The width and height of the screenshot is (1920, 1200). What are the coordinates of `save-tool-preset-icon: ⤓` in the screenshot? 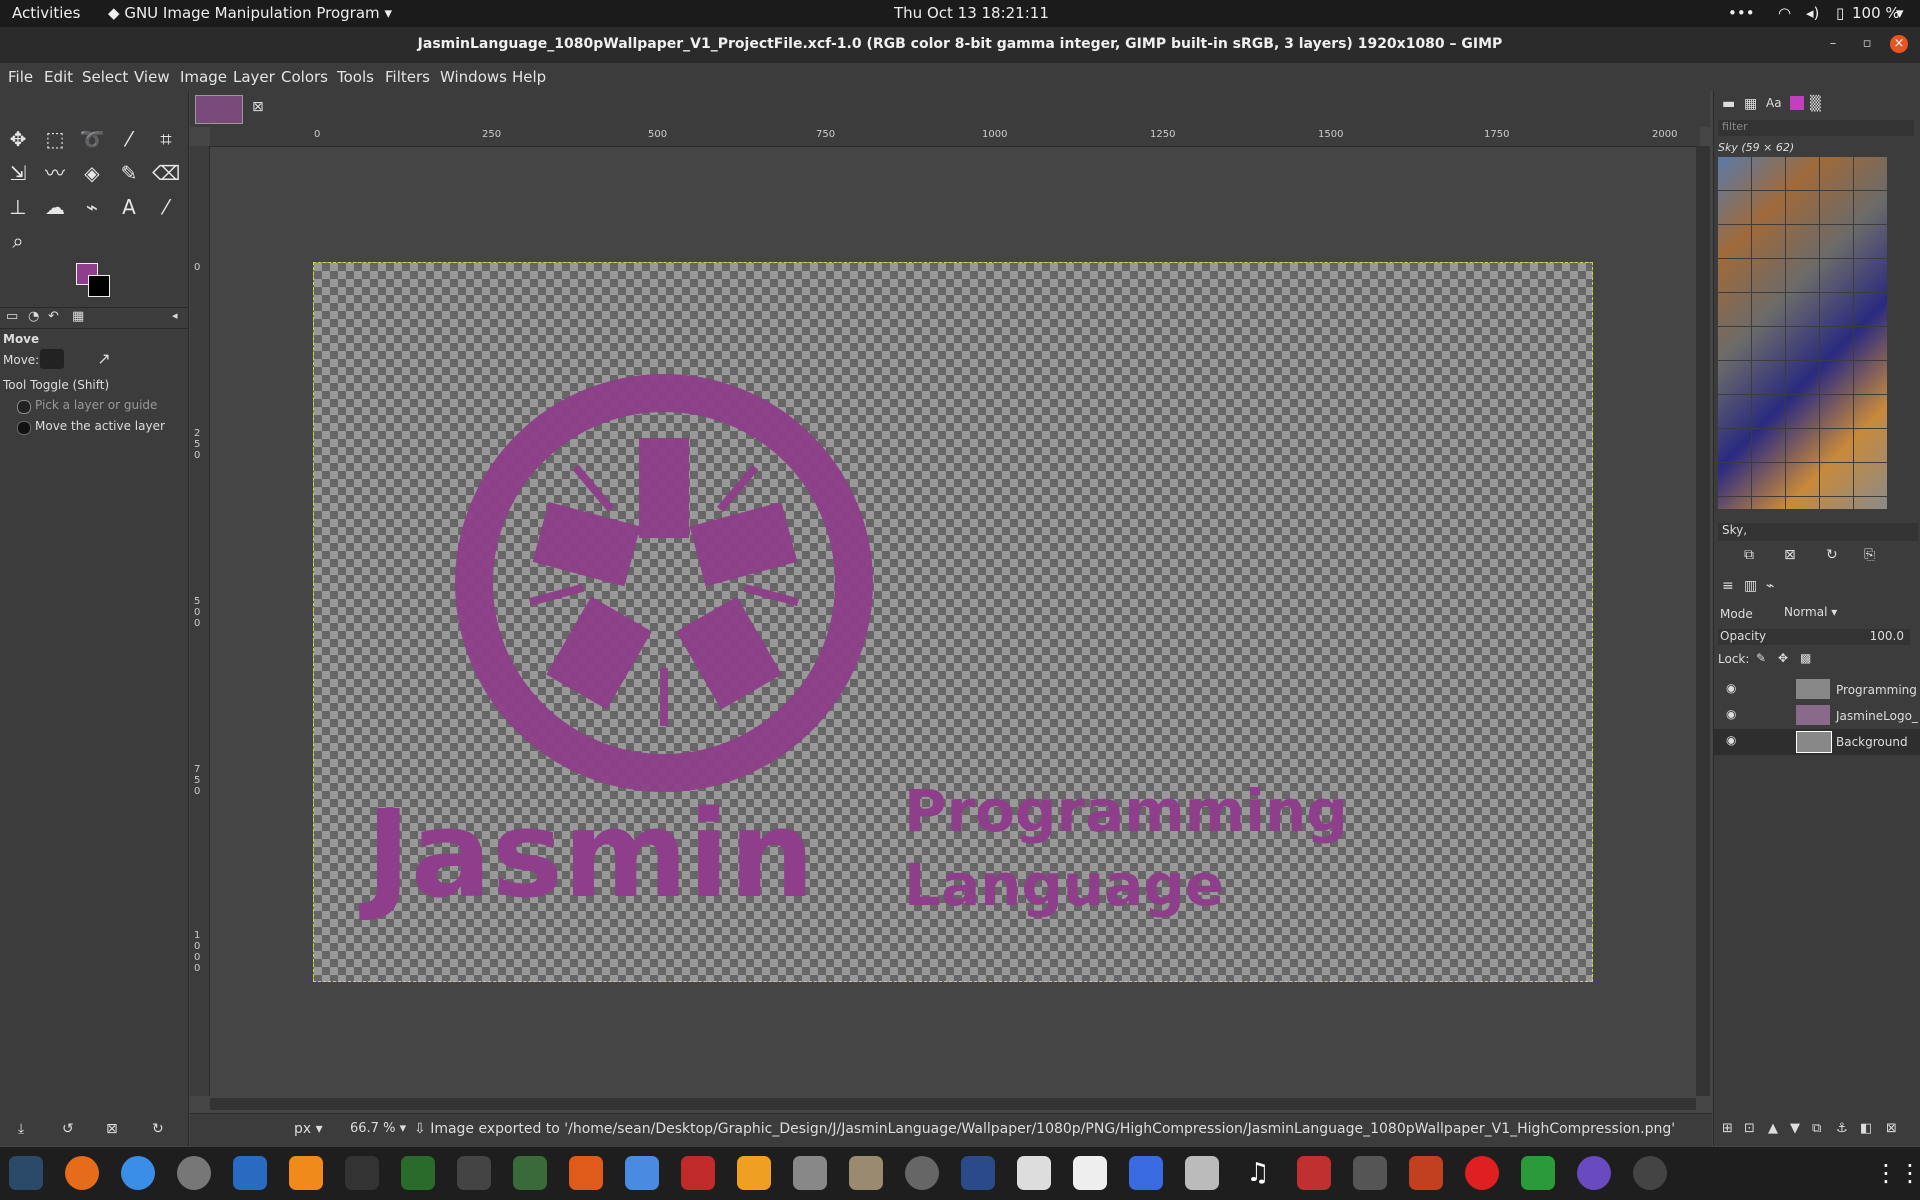 It's located at (21, 1129).